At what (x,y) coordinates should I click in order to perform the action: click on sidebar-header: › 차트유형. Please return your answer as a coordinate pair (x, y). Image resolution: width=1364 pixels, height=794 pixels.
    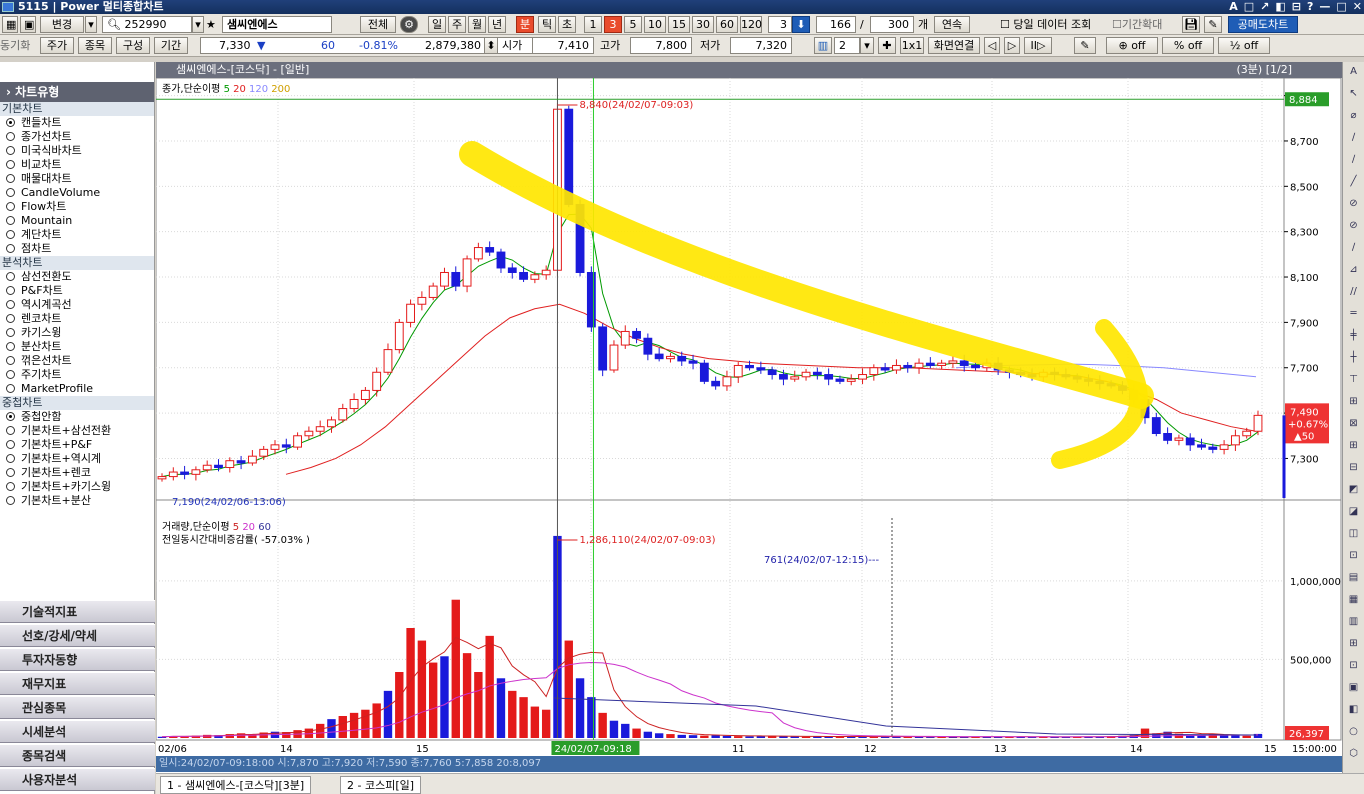
    Looking at the image, I should click on (77, 92).